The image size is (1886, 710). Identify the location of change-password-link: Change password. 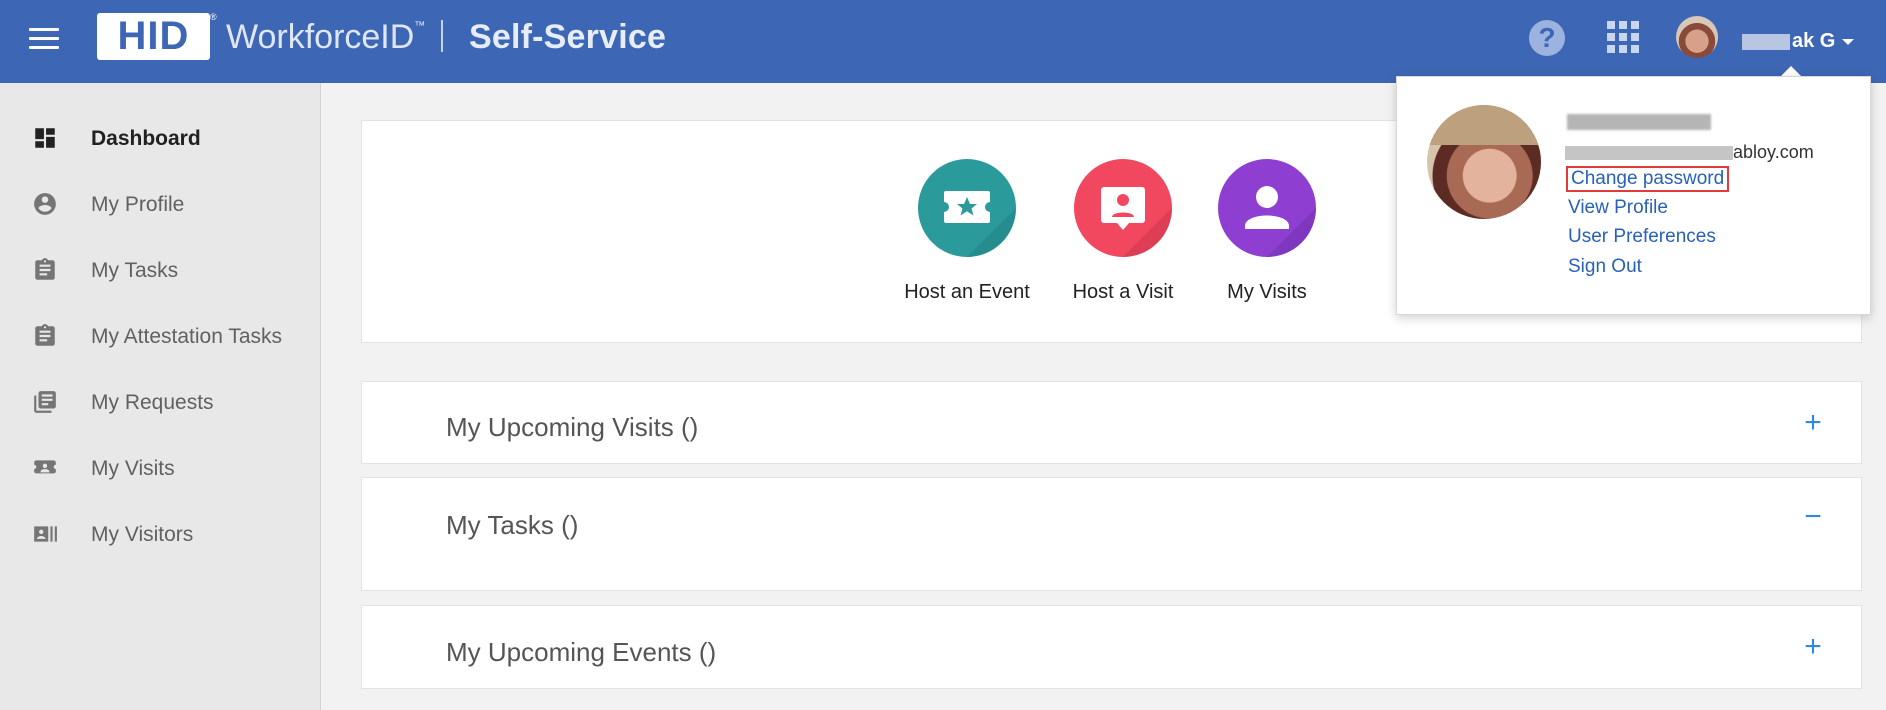
(1648, 179).